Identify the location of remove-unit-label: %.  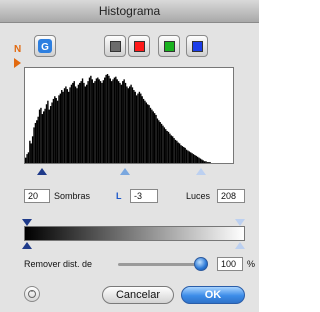
(251, 264).